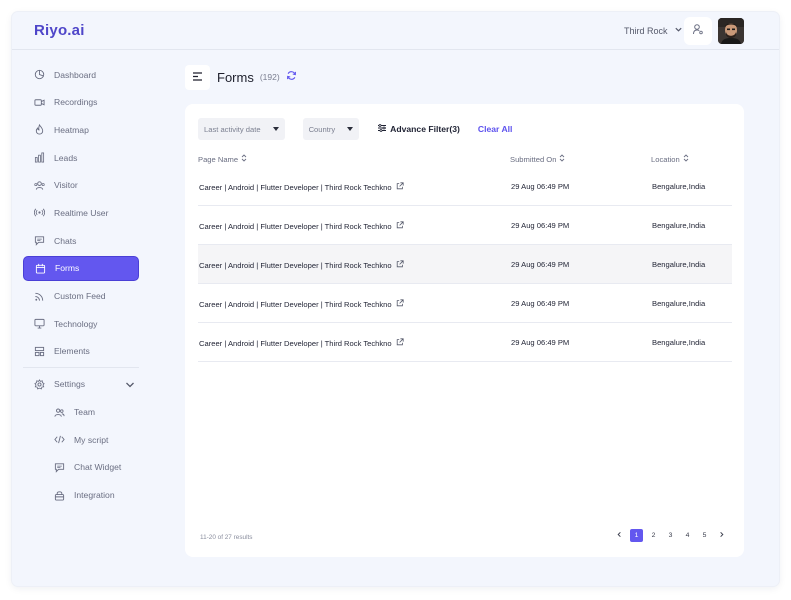 This screenshot has height=600, width=791. I want to click on sidebar-item-custom-feed: Custom Feed, so click(81, 296).